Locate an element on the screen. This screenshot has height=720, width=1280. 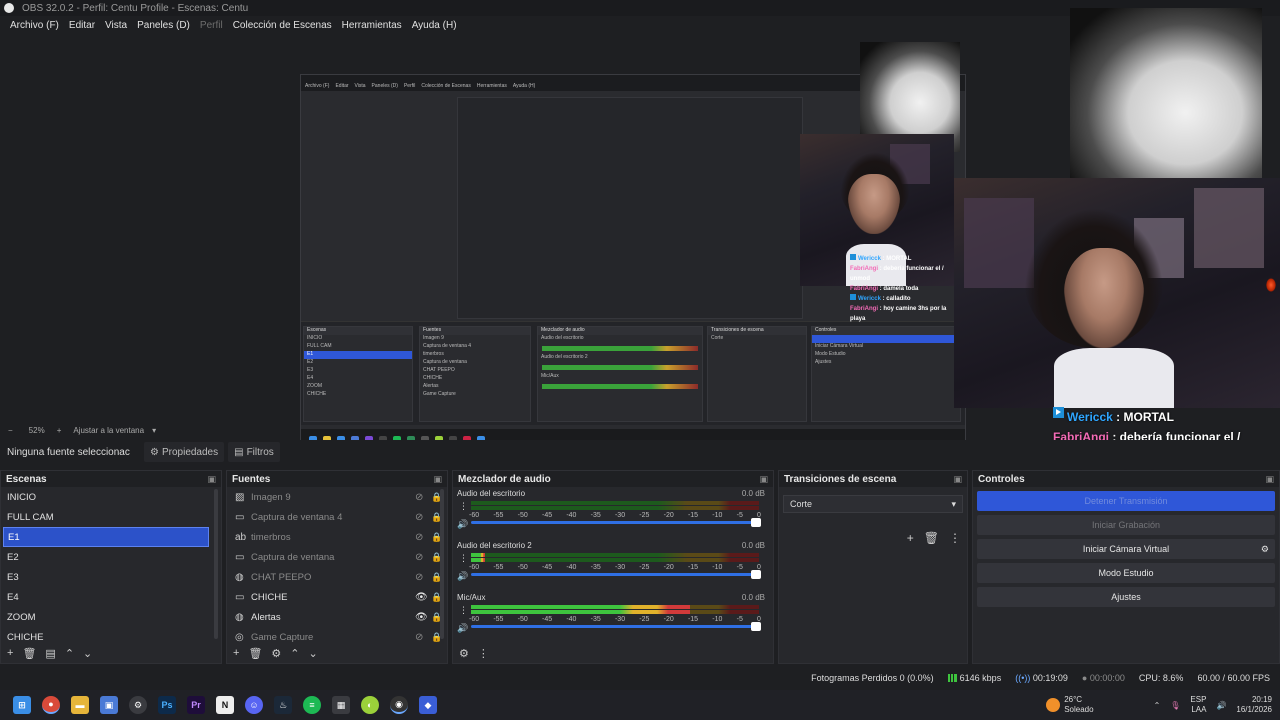
menu-item-2: Vista is located at coordinates (116, 25).